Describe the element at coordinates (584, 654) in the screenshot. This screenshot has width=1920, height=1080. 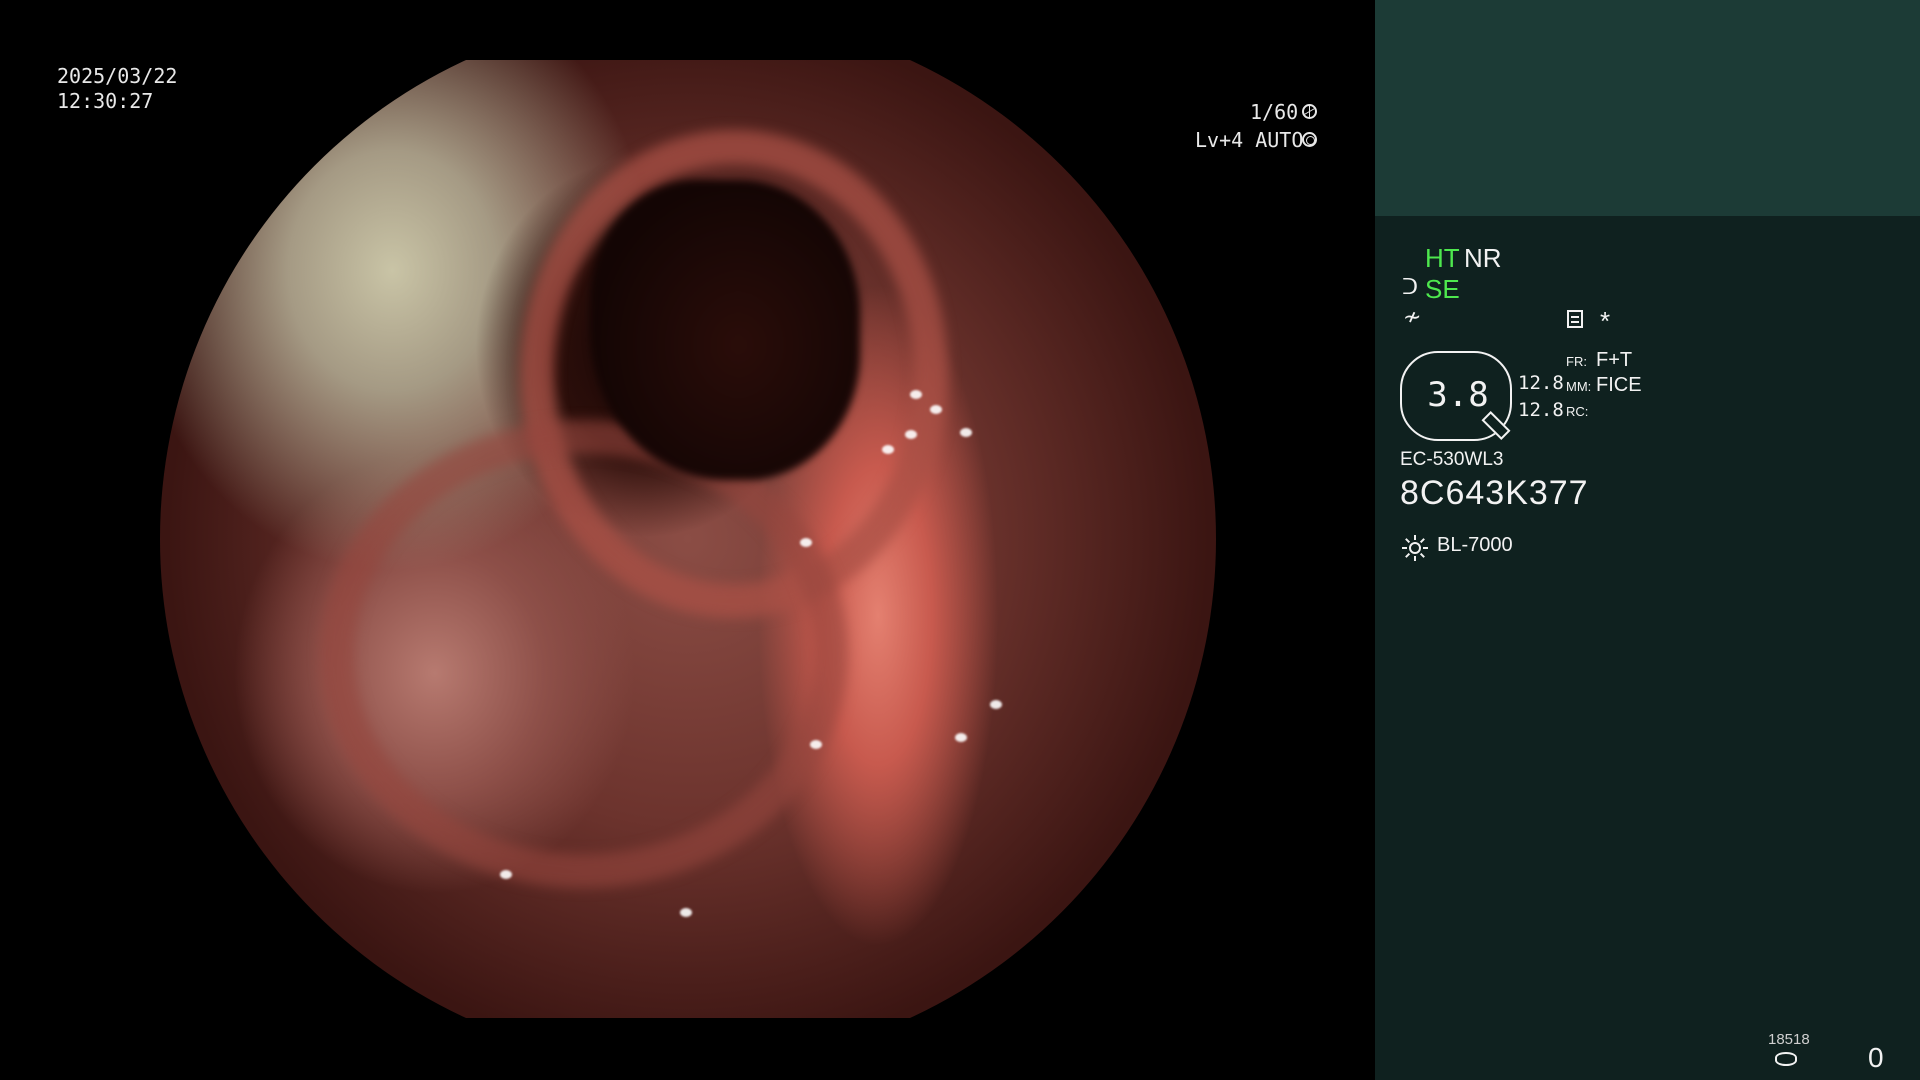
I see `mucosal-fold` at that location.